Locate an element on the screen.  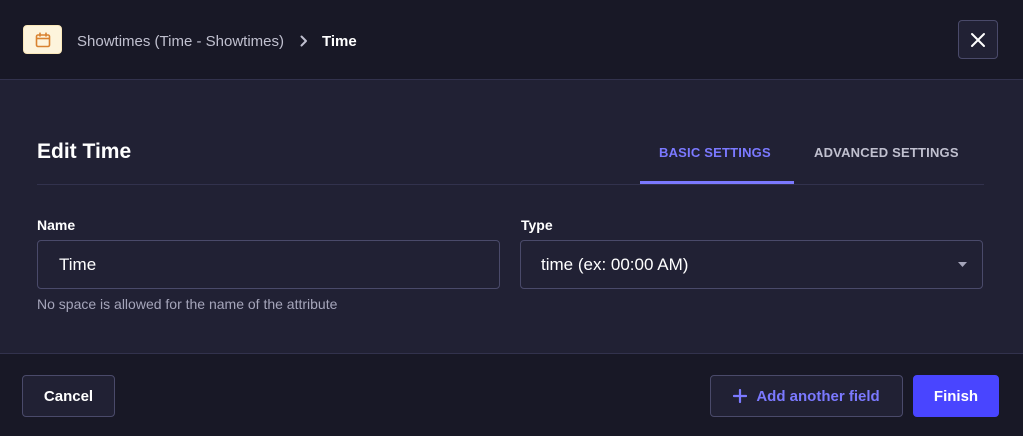
plus-icon is located at coordinates (740, 396).